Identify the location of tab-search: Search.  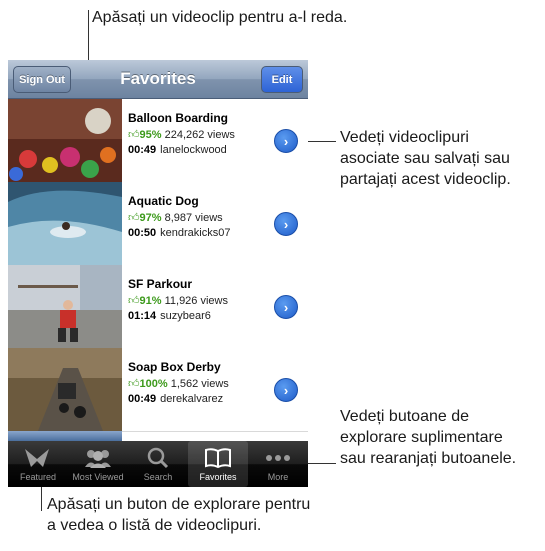
(158, 464).